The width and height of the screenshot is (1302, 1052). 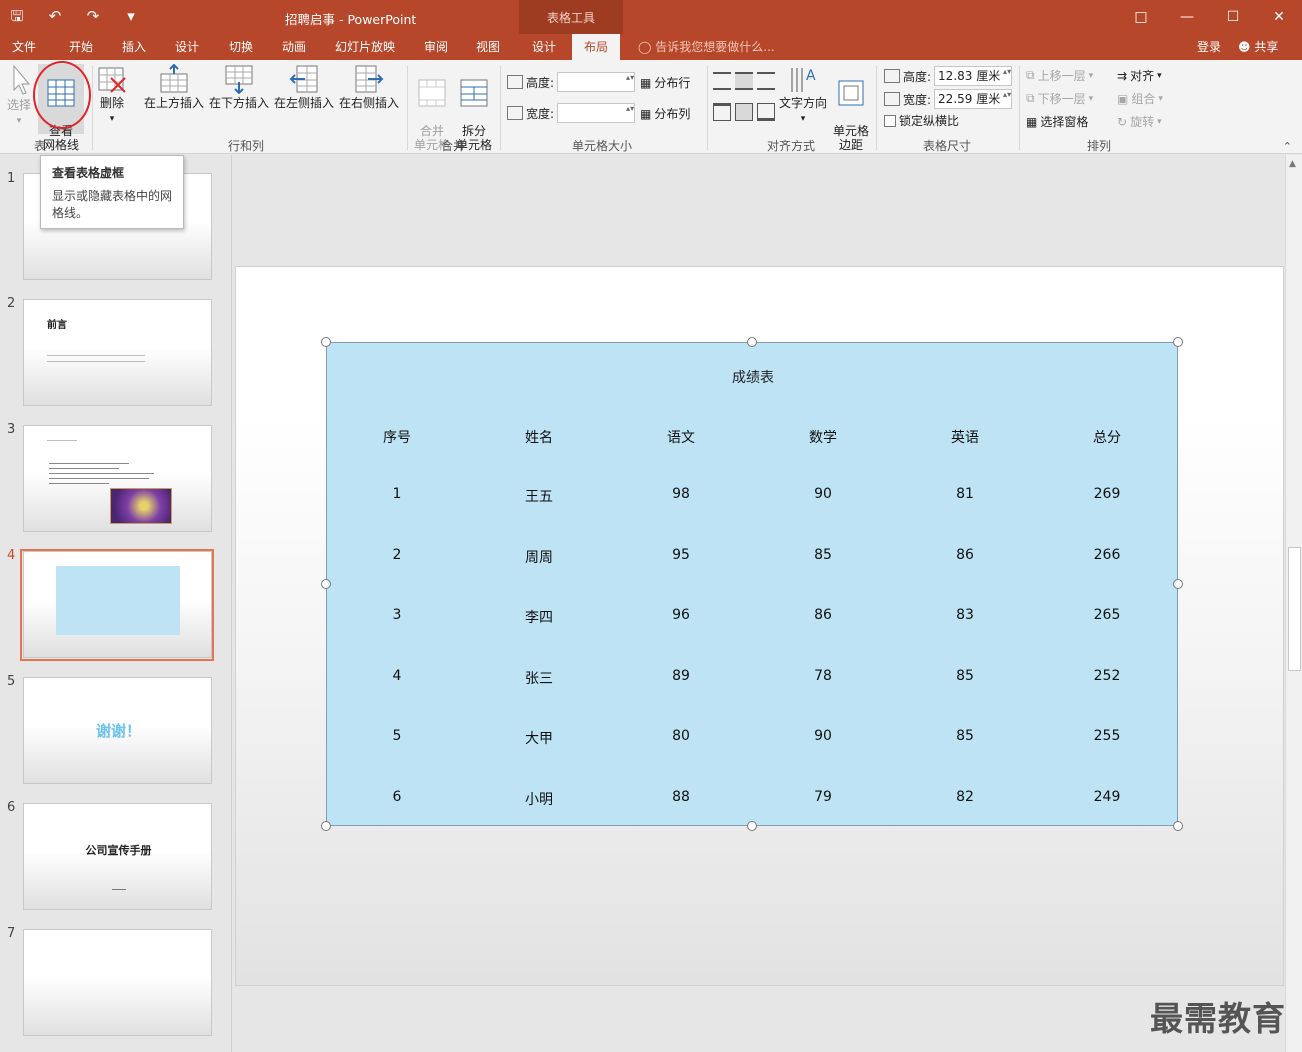 What do you see at coordinates (539, 738) in the screenshot?
I see `table-cell: 大甲` at bounding box center [539, 738].